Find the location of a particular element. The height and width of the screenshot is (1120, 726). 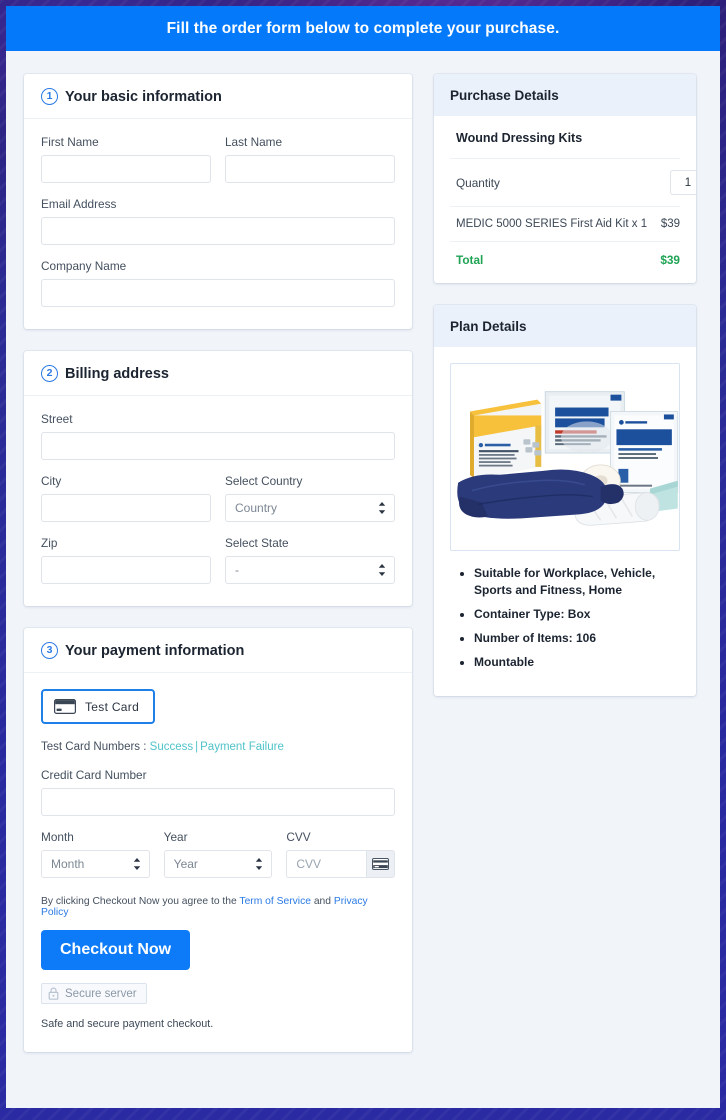

cvv-field: CVV is located at coordinates (341, 854).